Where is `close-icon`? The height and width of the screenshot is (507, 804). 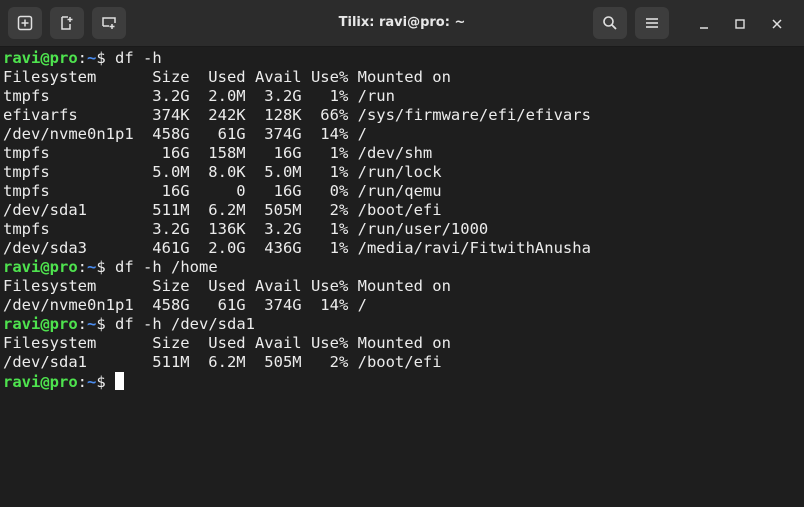 close-icon is located at coordinates (777, 23).